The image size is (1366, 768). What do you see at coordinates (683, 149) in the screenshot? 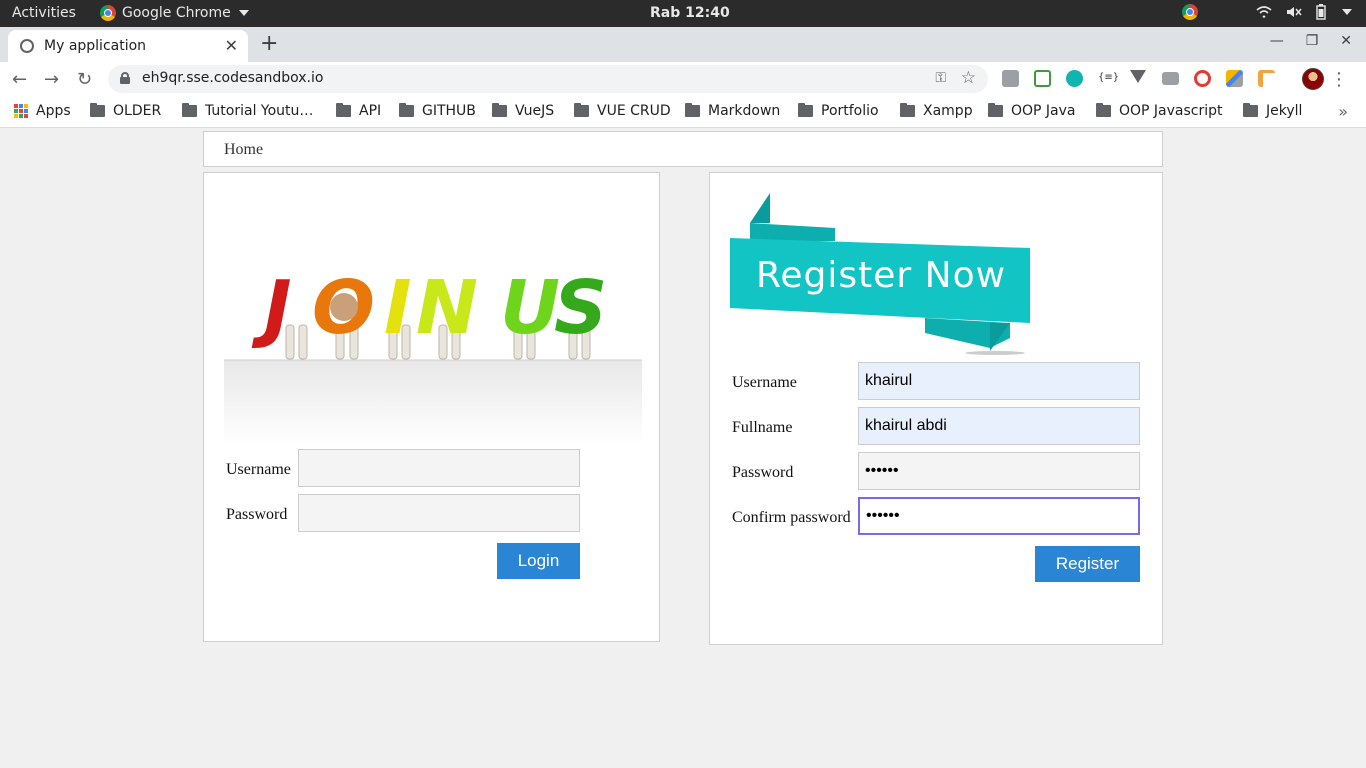
I see `top-navbar: Home` at bounding box center [683, 149].